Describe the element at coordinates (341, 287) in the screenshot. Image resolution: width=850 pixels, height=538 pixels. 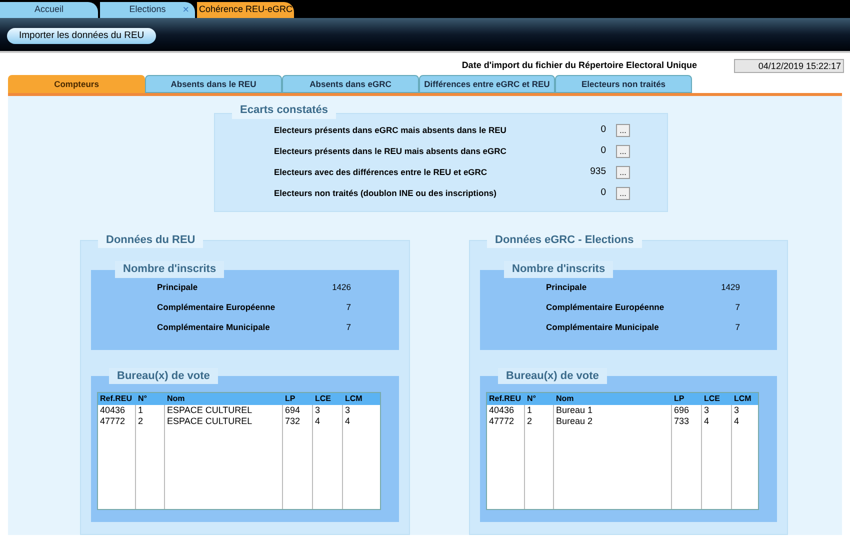
I see `count-value: 1426` at that location.